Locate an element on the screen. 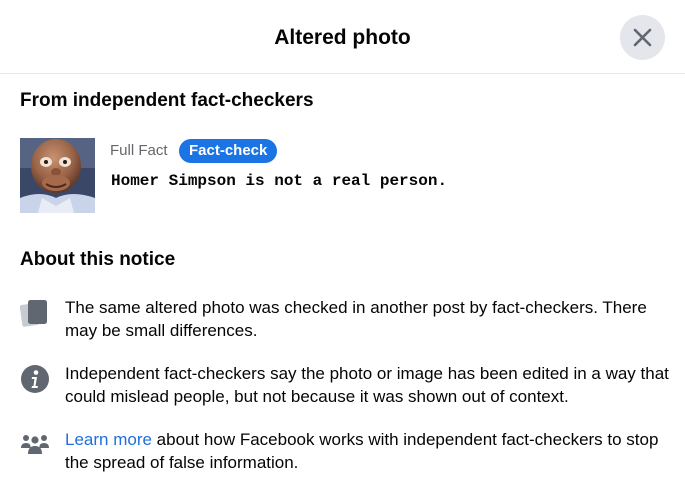 The width and height of the screenshot is (685, 488). fact-check-claim: Homer Simpson is not a real person. is located at coordinates (279, 181).